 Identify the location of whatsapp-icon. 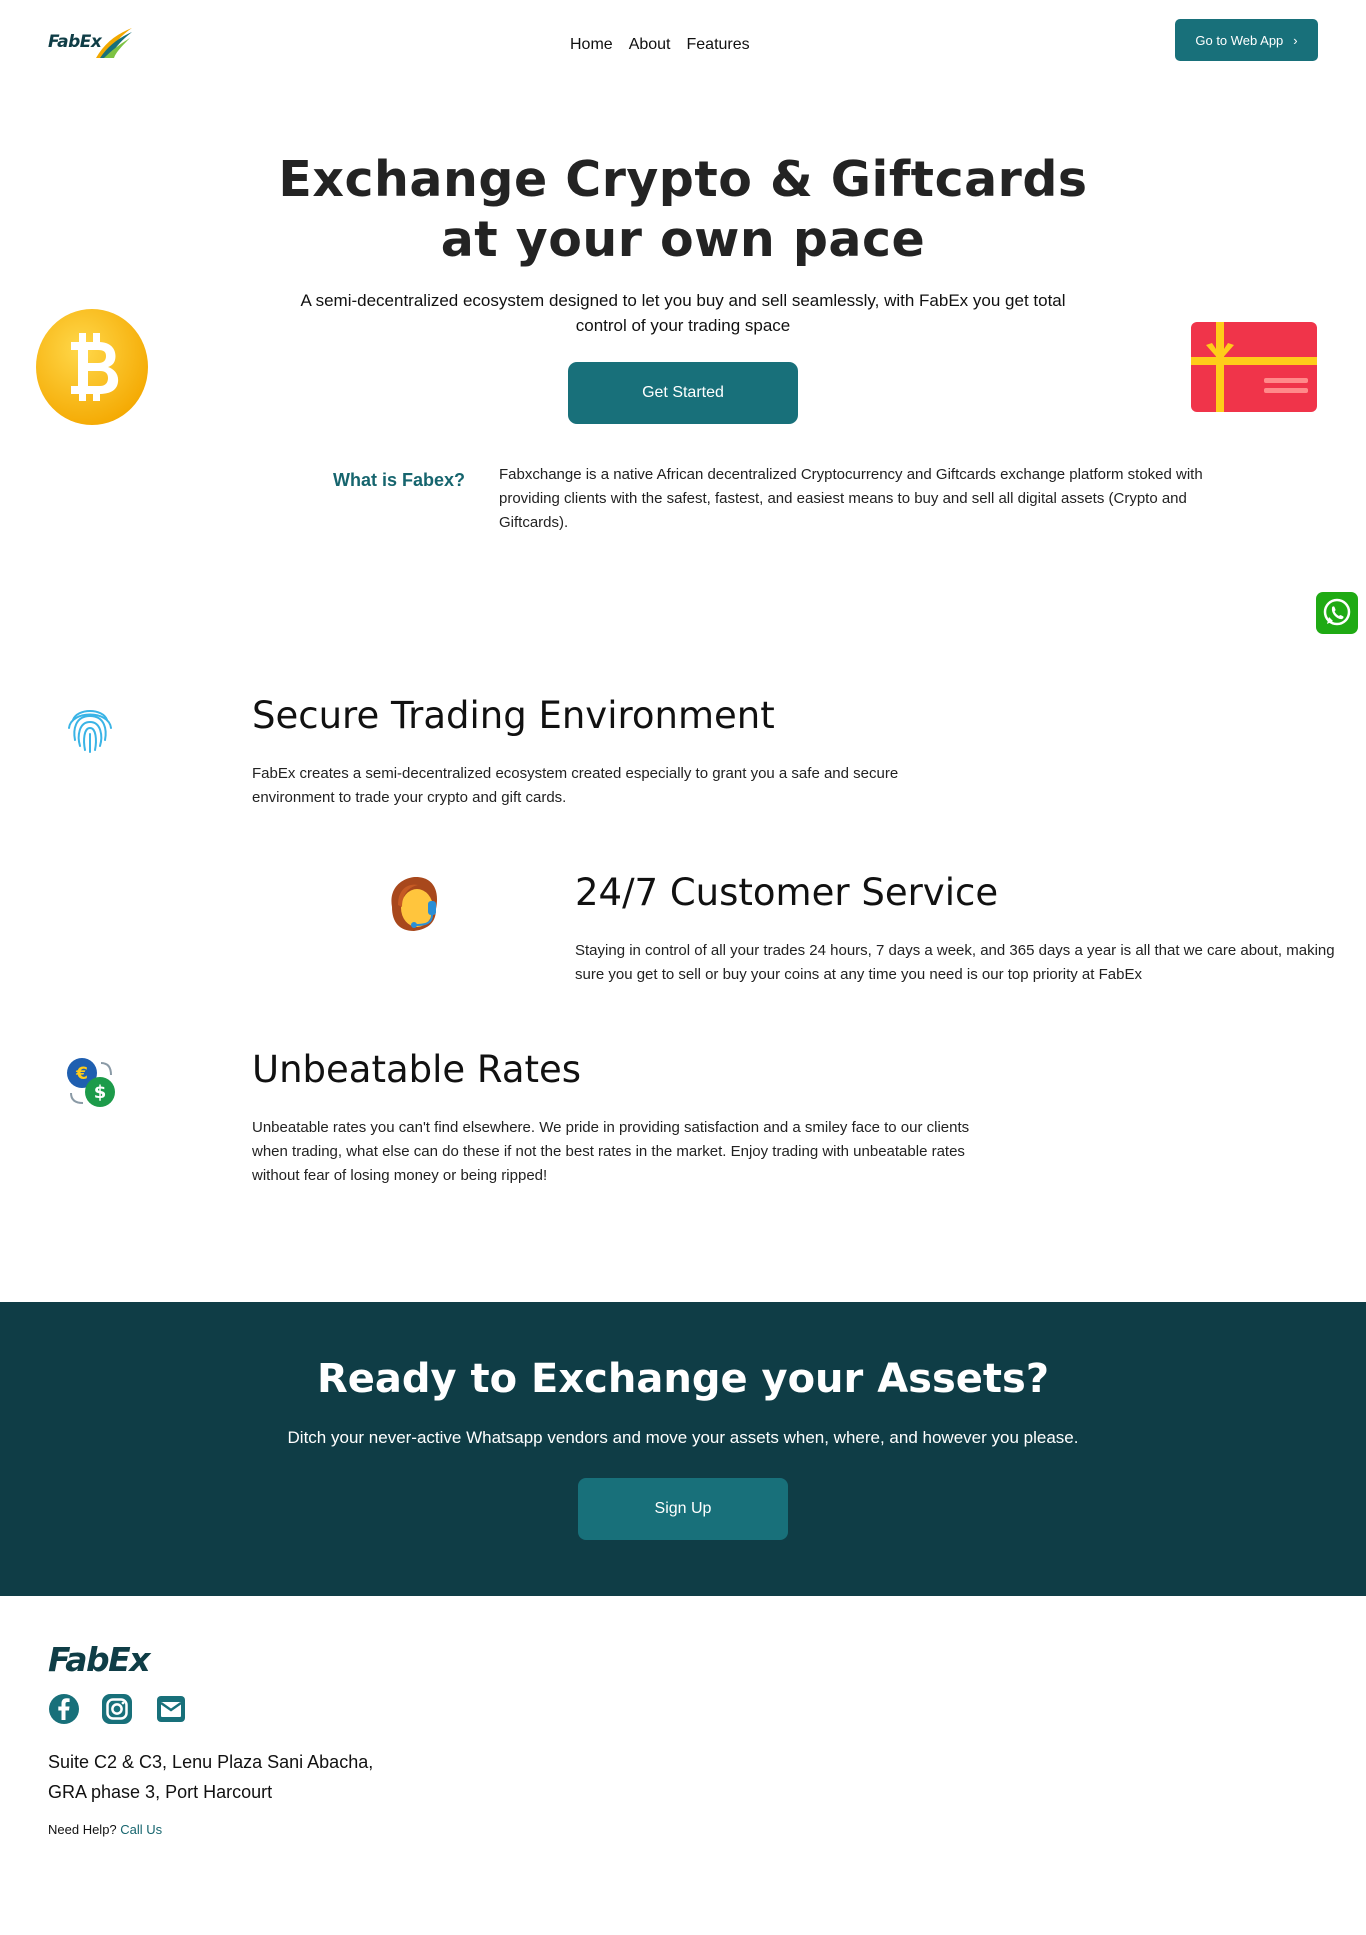
(1337, 612).